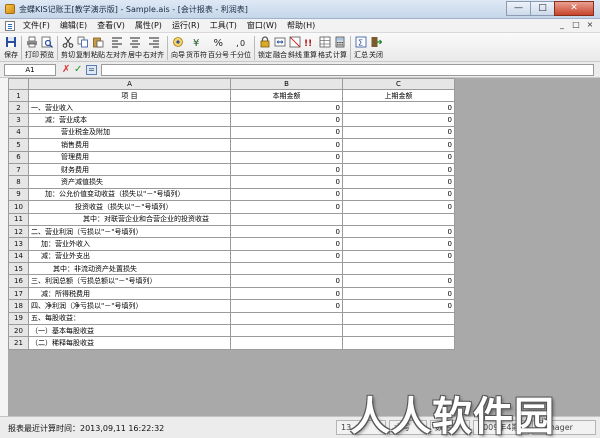 This screenshot has width=600, height=438. What do you see at coordinates (18, 343) in the screenshot?
I see `row-header: 21` at bounding box center [18, 343].